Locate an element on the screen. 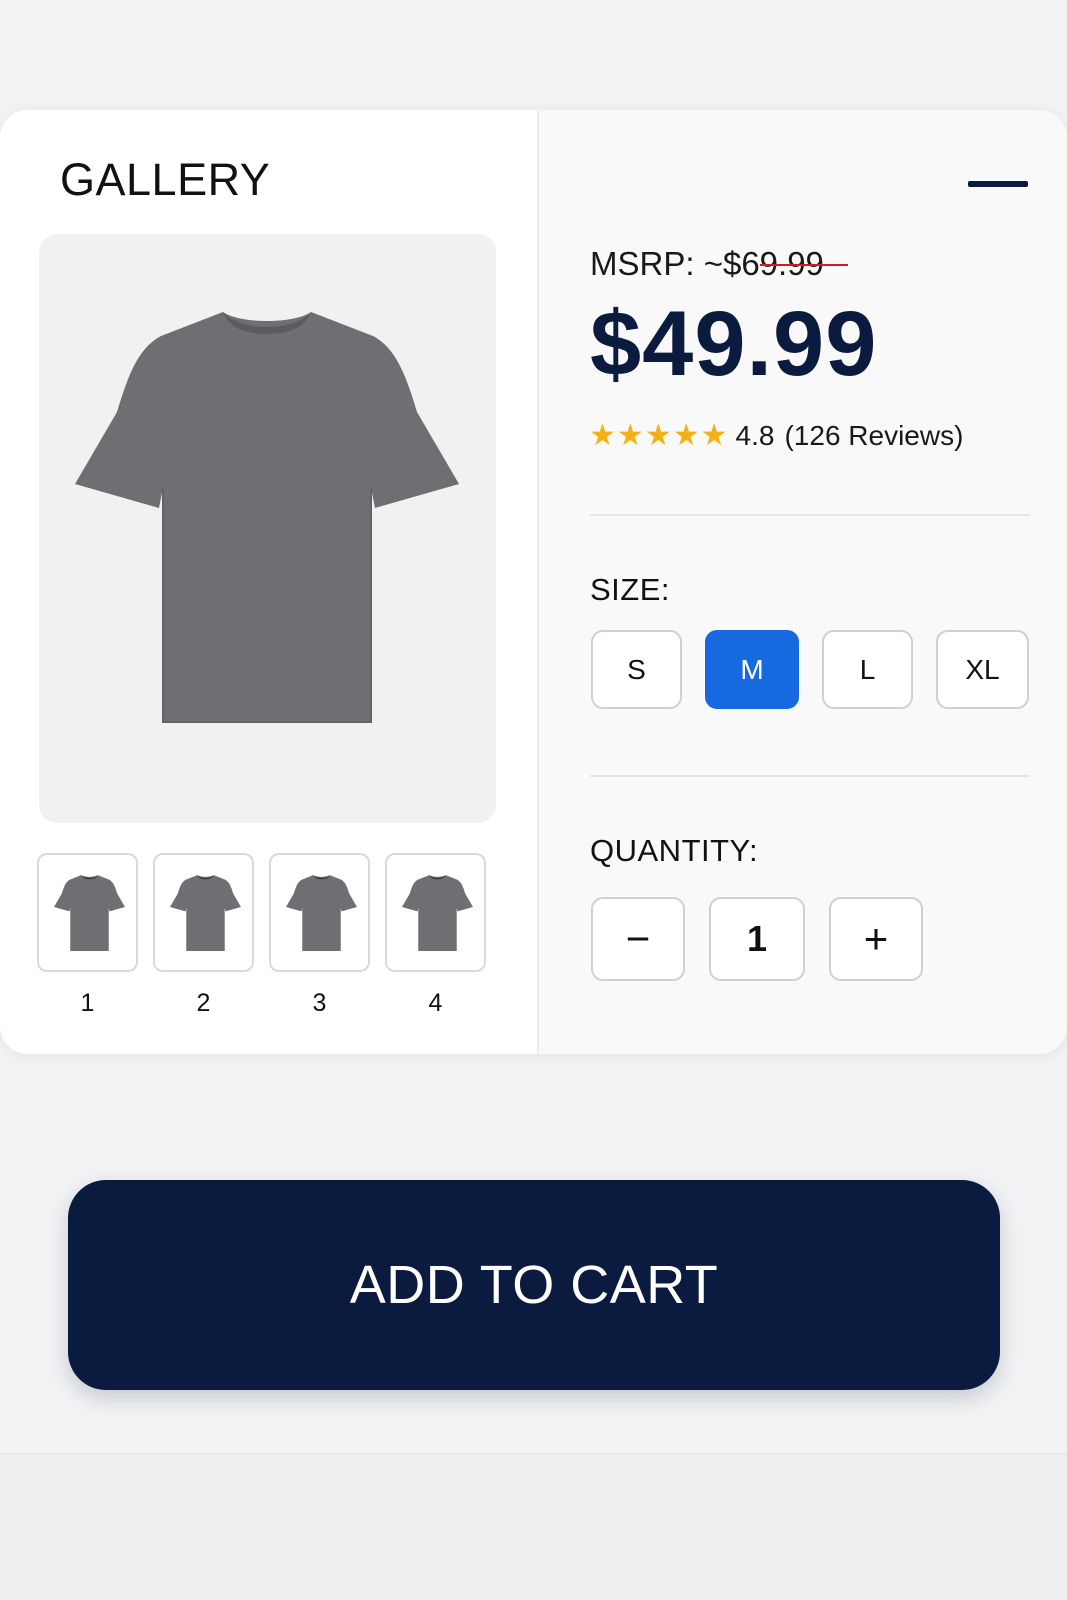  size-option-l: L is located at coordinates (867, 669).